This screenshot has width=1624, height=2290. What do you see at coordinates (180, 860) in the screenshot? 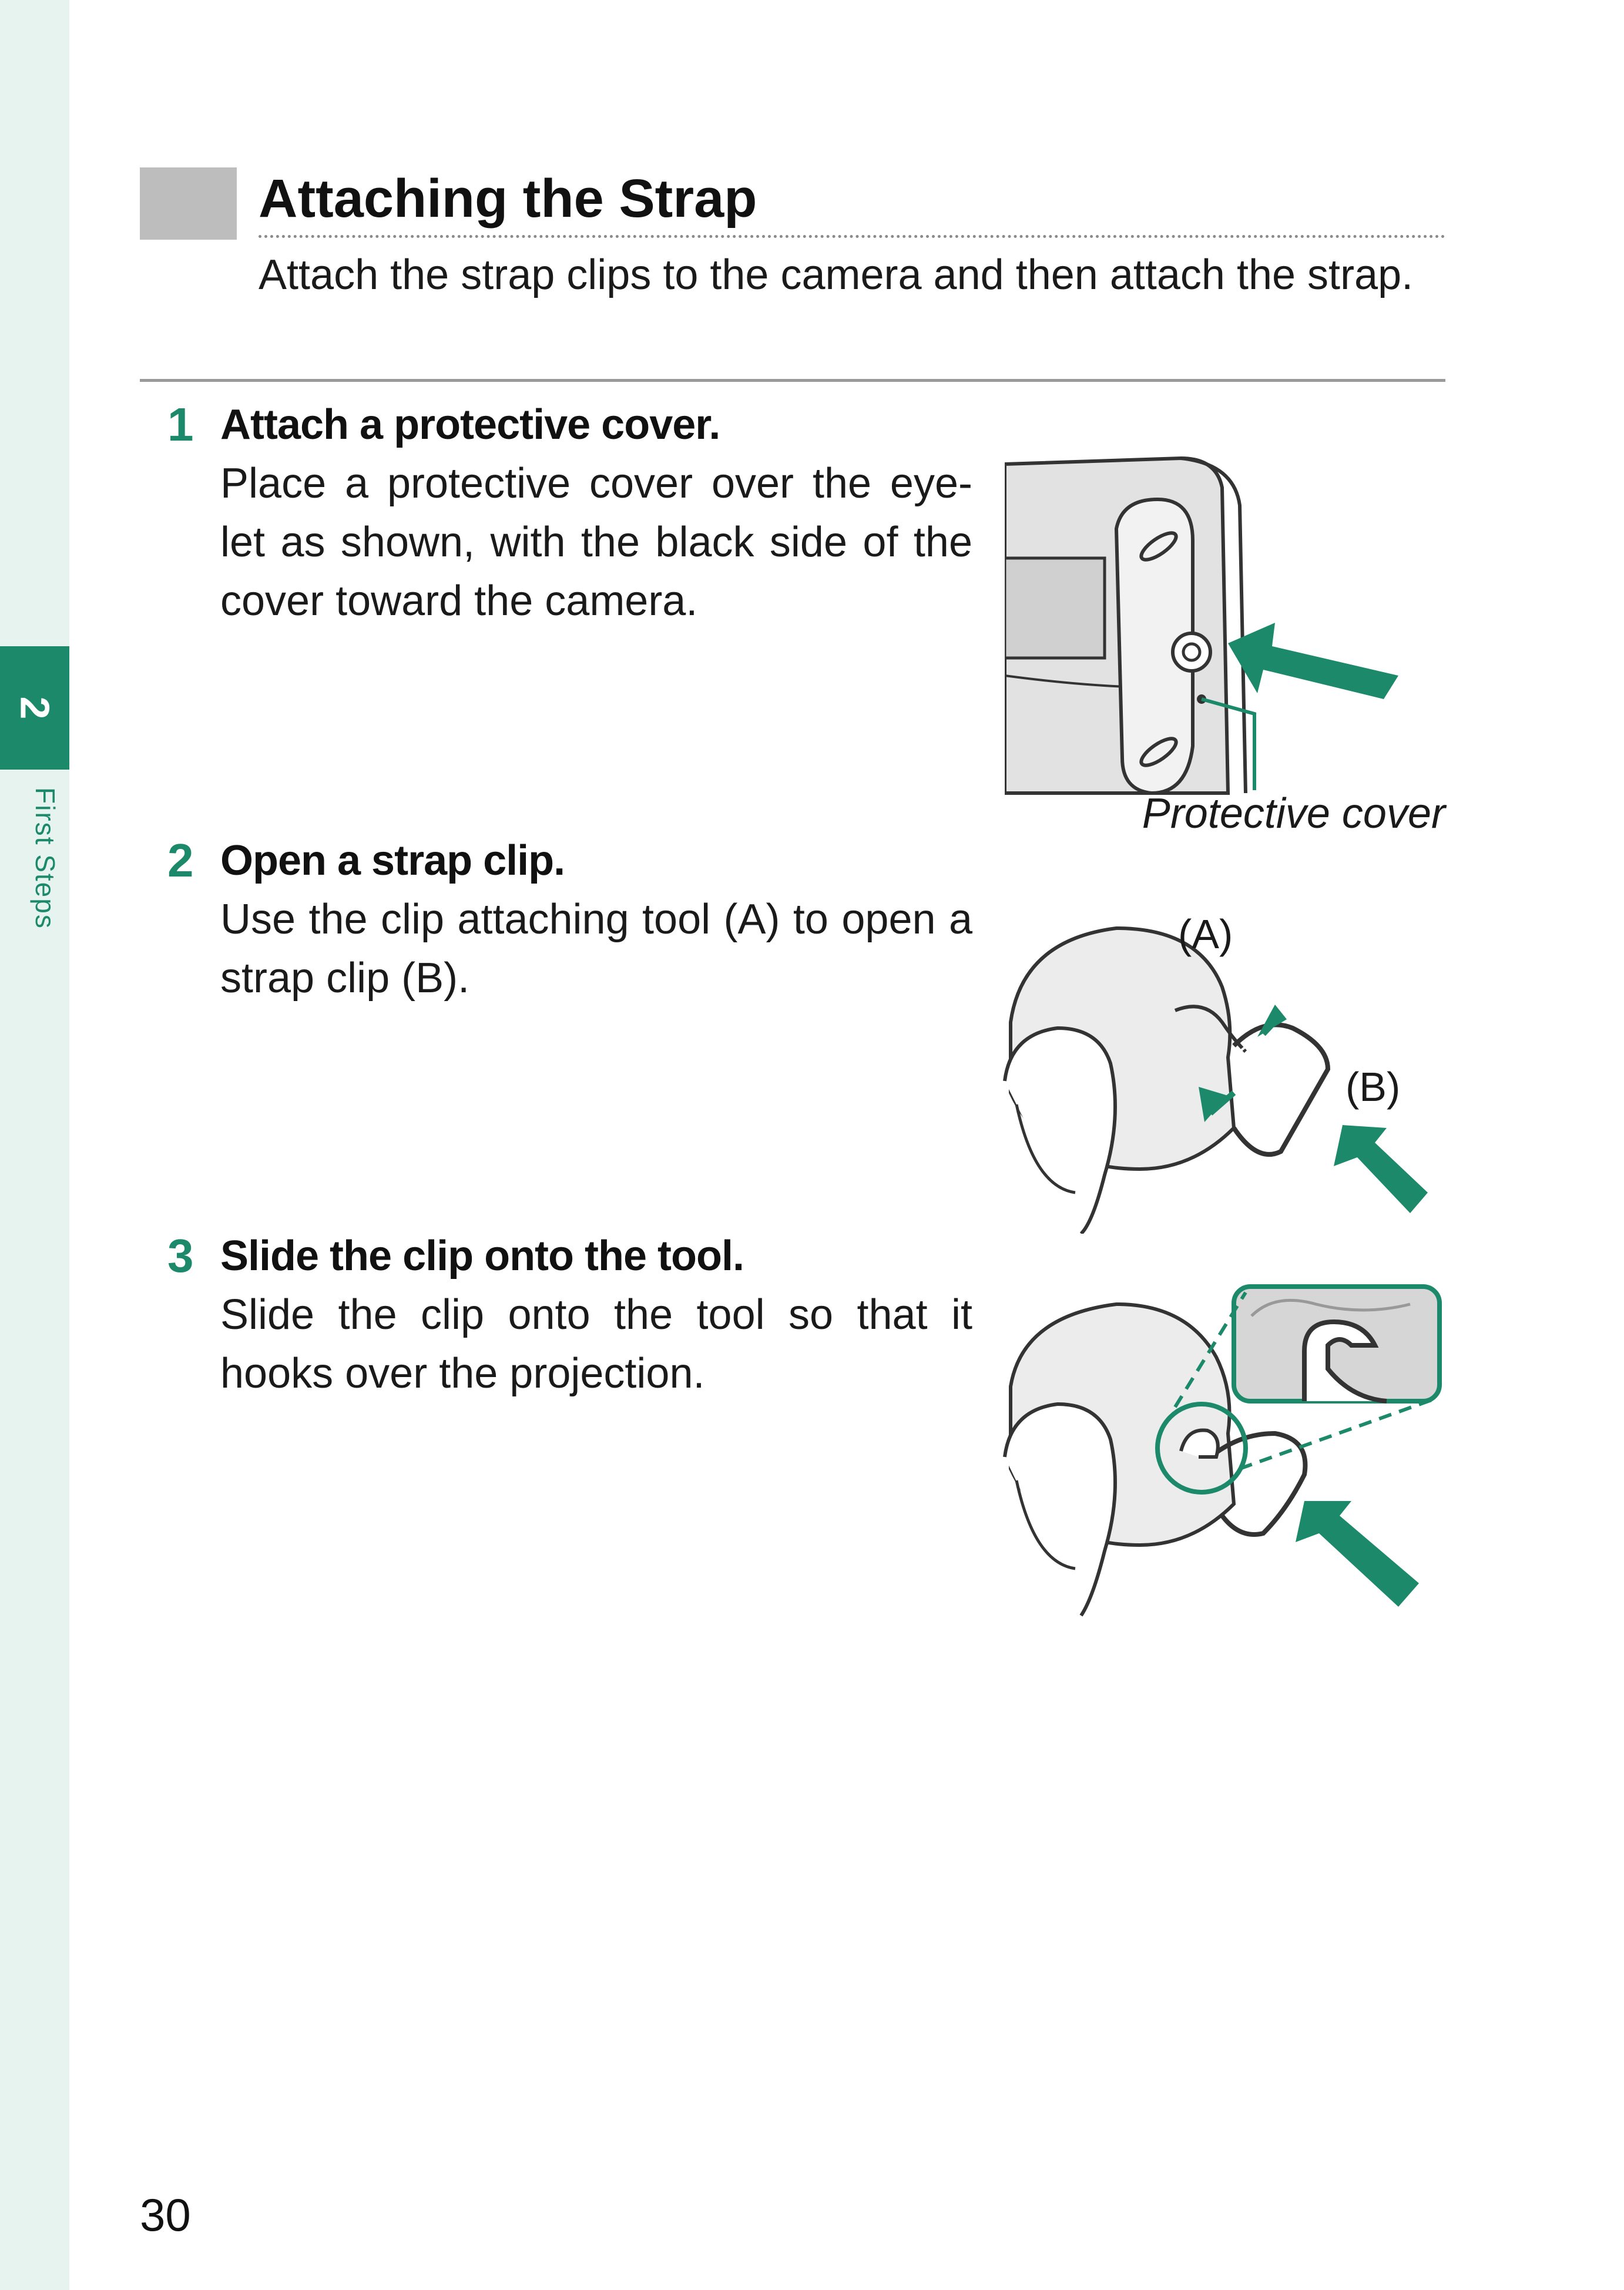
I see `step-2-number: 2` at bounding box center [180, 860].